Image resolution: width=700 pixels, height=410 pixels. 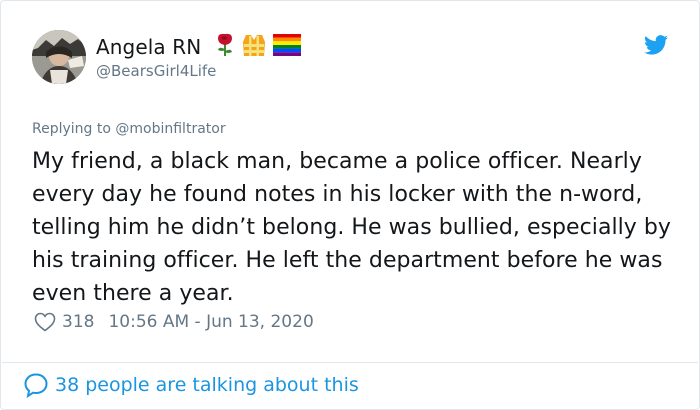 I want to click on speech-bubble-icon, so click(x=36, y=385).